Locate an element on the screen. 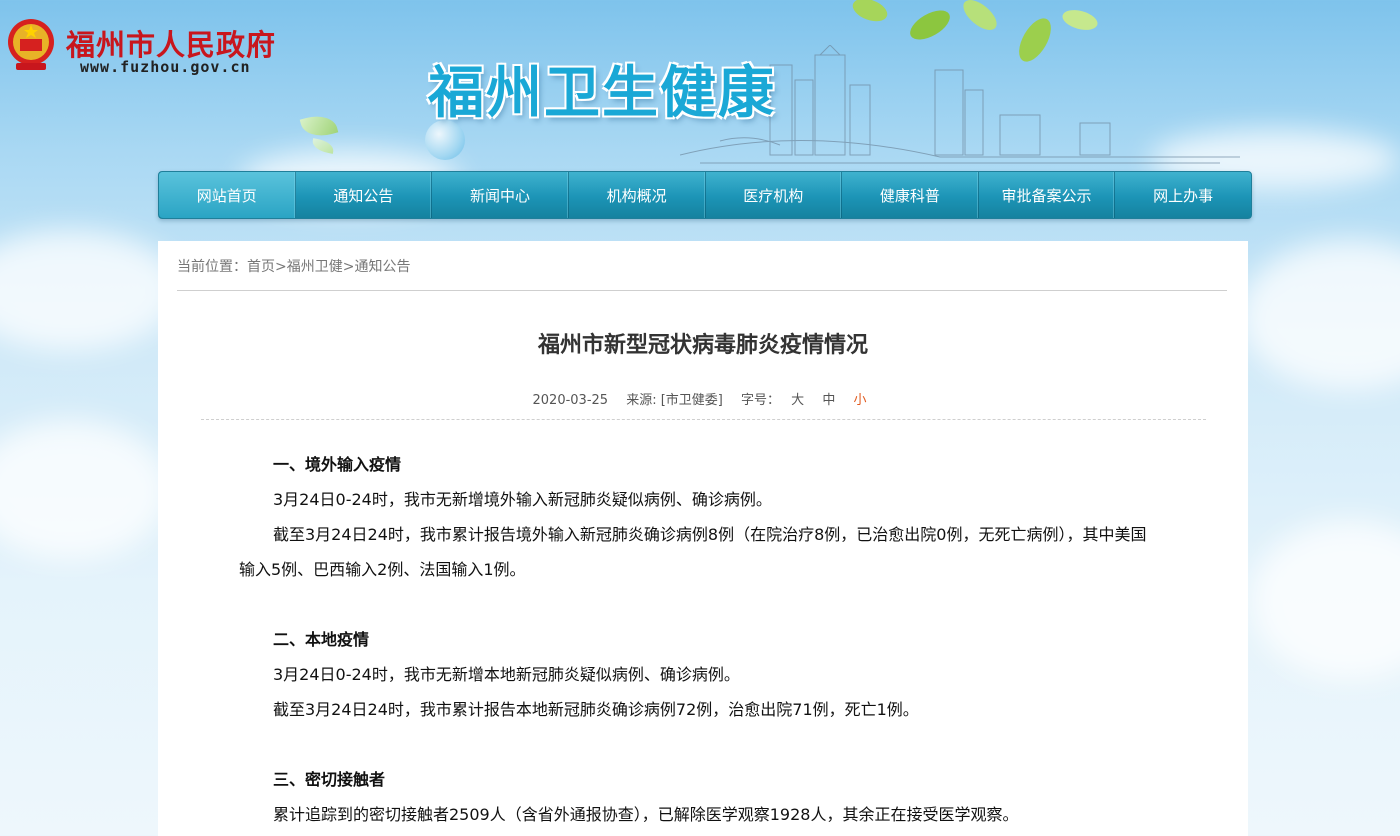 This screenshot has width=1400, height=836. article-date: 2020-03-25 is located at coordinates (570, 400).